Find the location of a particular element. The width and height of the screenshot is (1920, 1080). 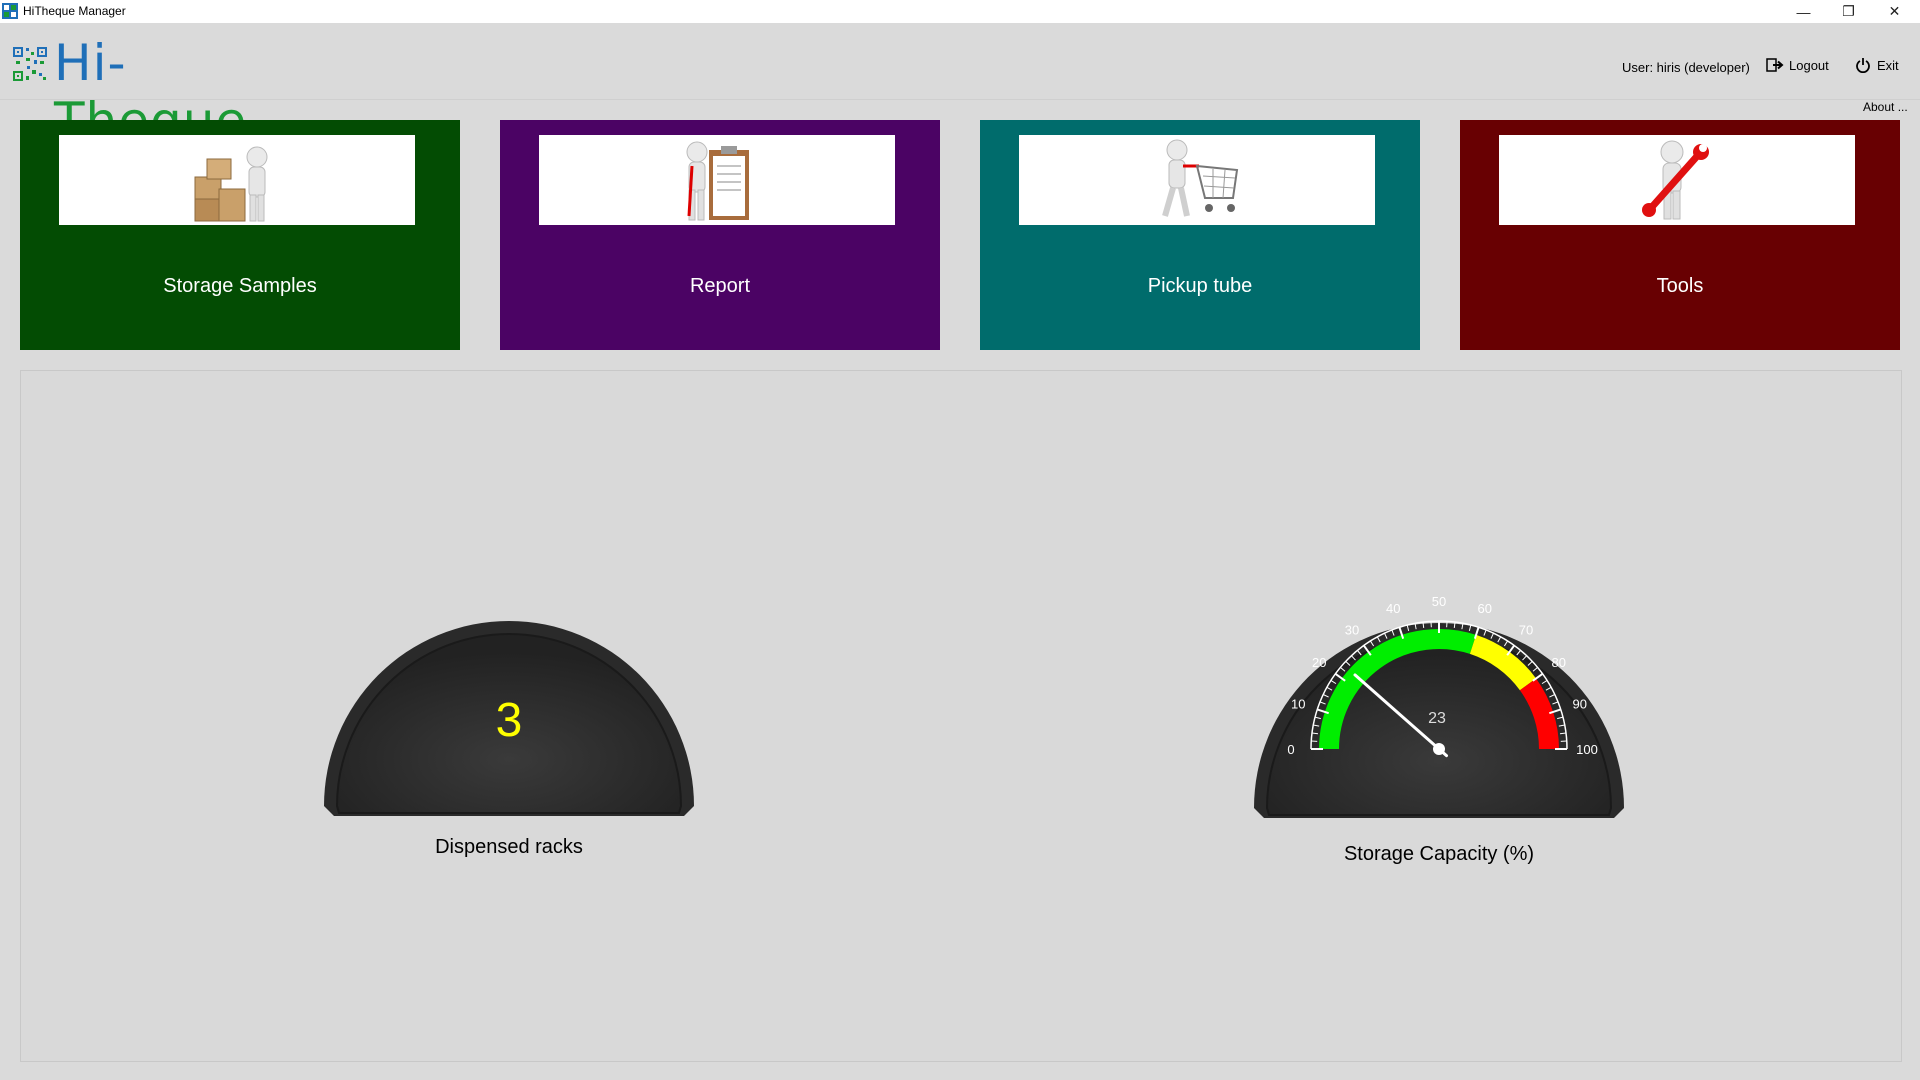

capacity-tick-label: 90 is located at coordinates (1580, 703).